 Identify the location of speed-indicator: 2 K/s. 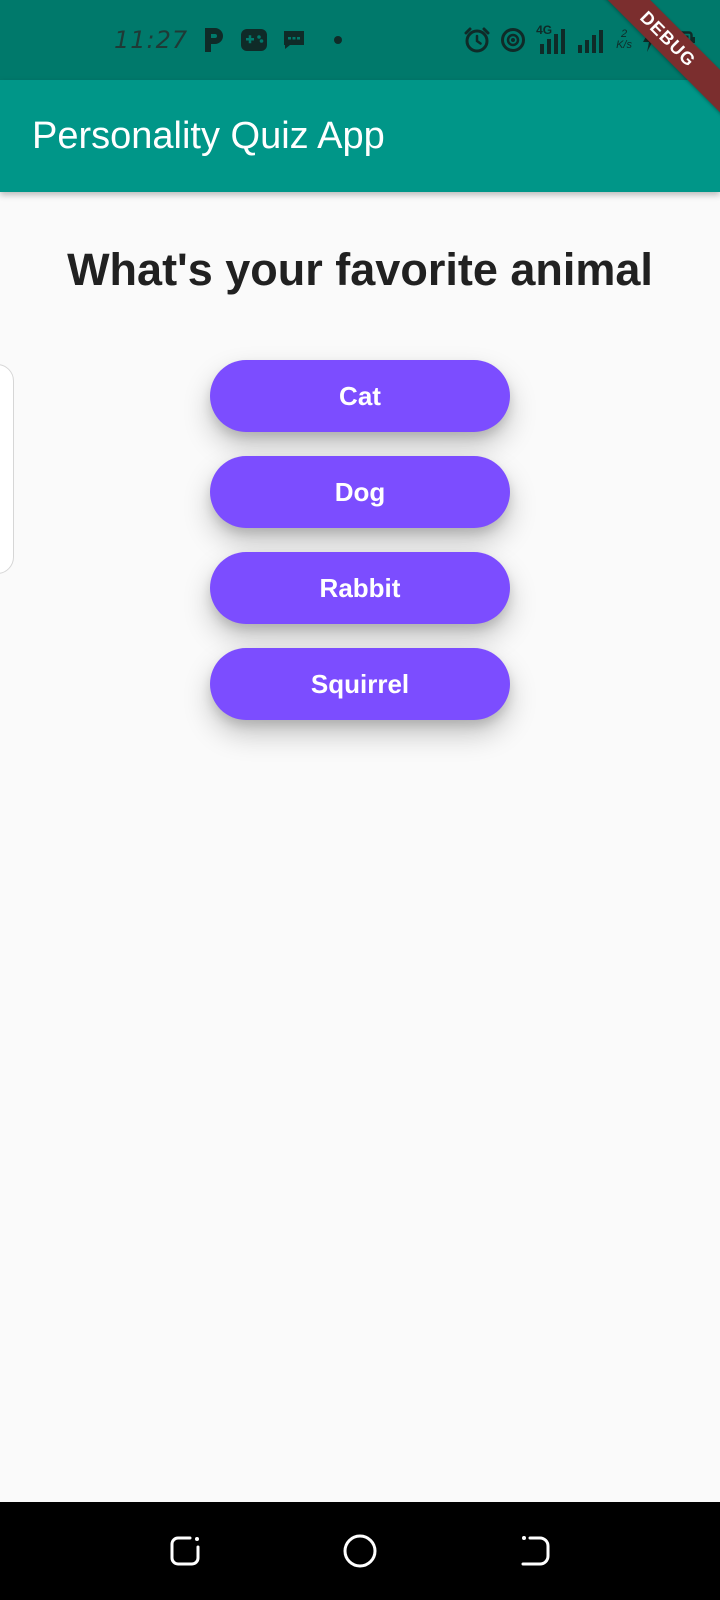
(624, 40).